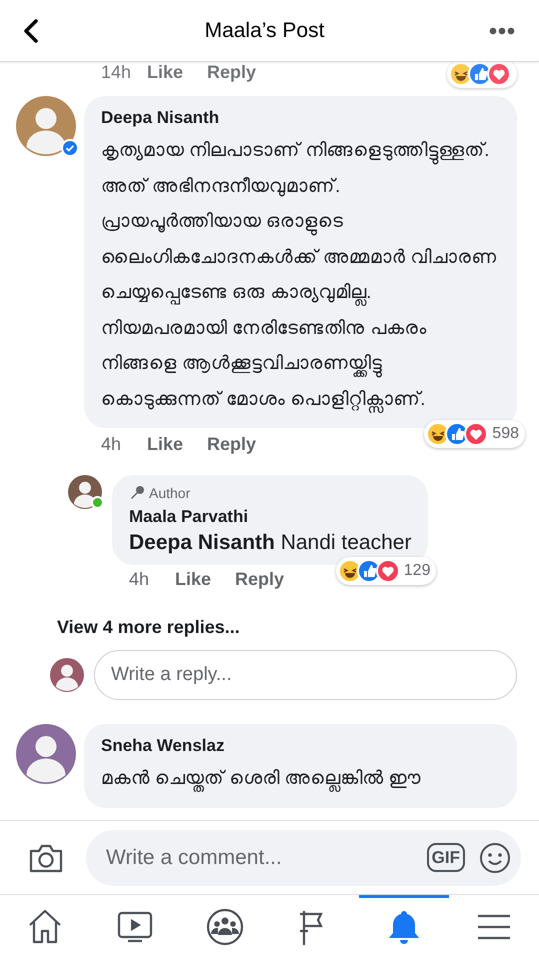 The width and height of the screenshot is (539, 960). Describe the element at coordinates (169, 493) in the screenshot. I see `author-label: Author` at that location.